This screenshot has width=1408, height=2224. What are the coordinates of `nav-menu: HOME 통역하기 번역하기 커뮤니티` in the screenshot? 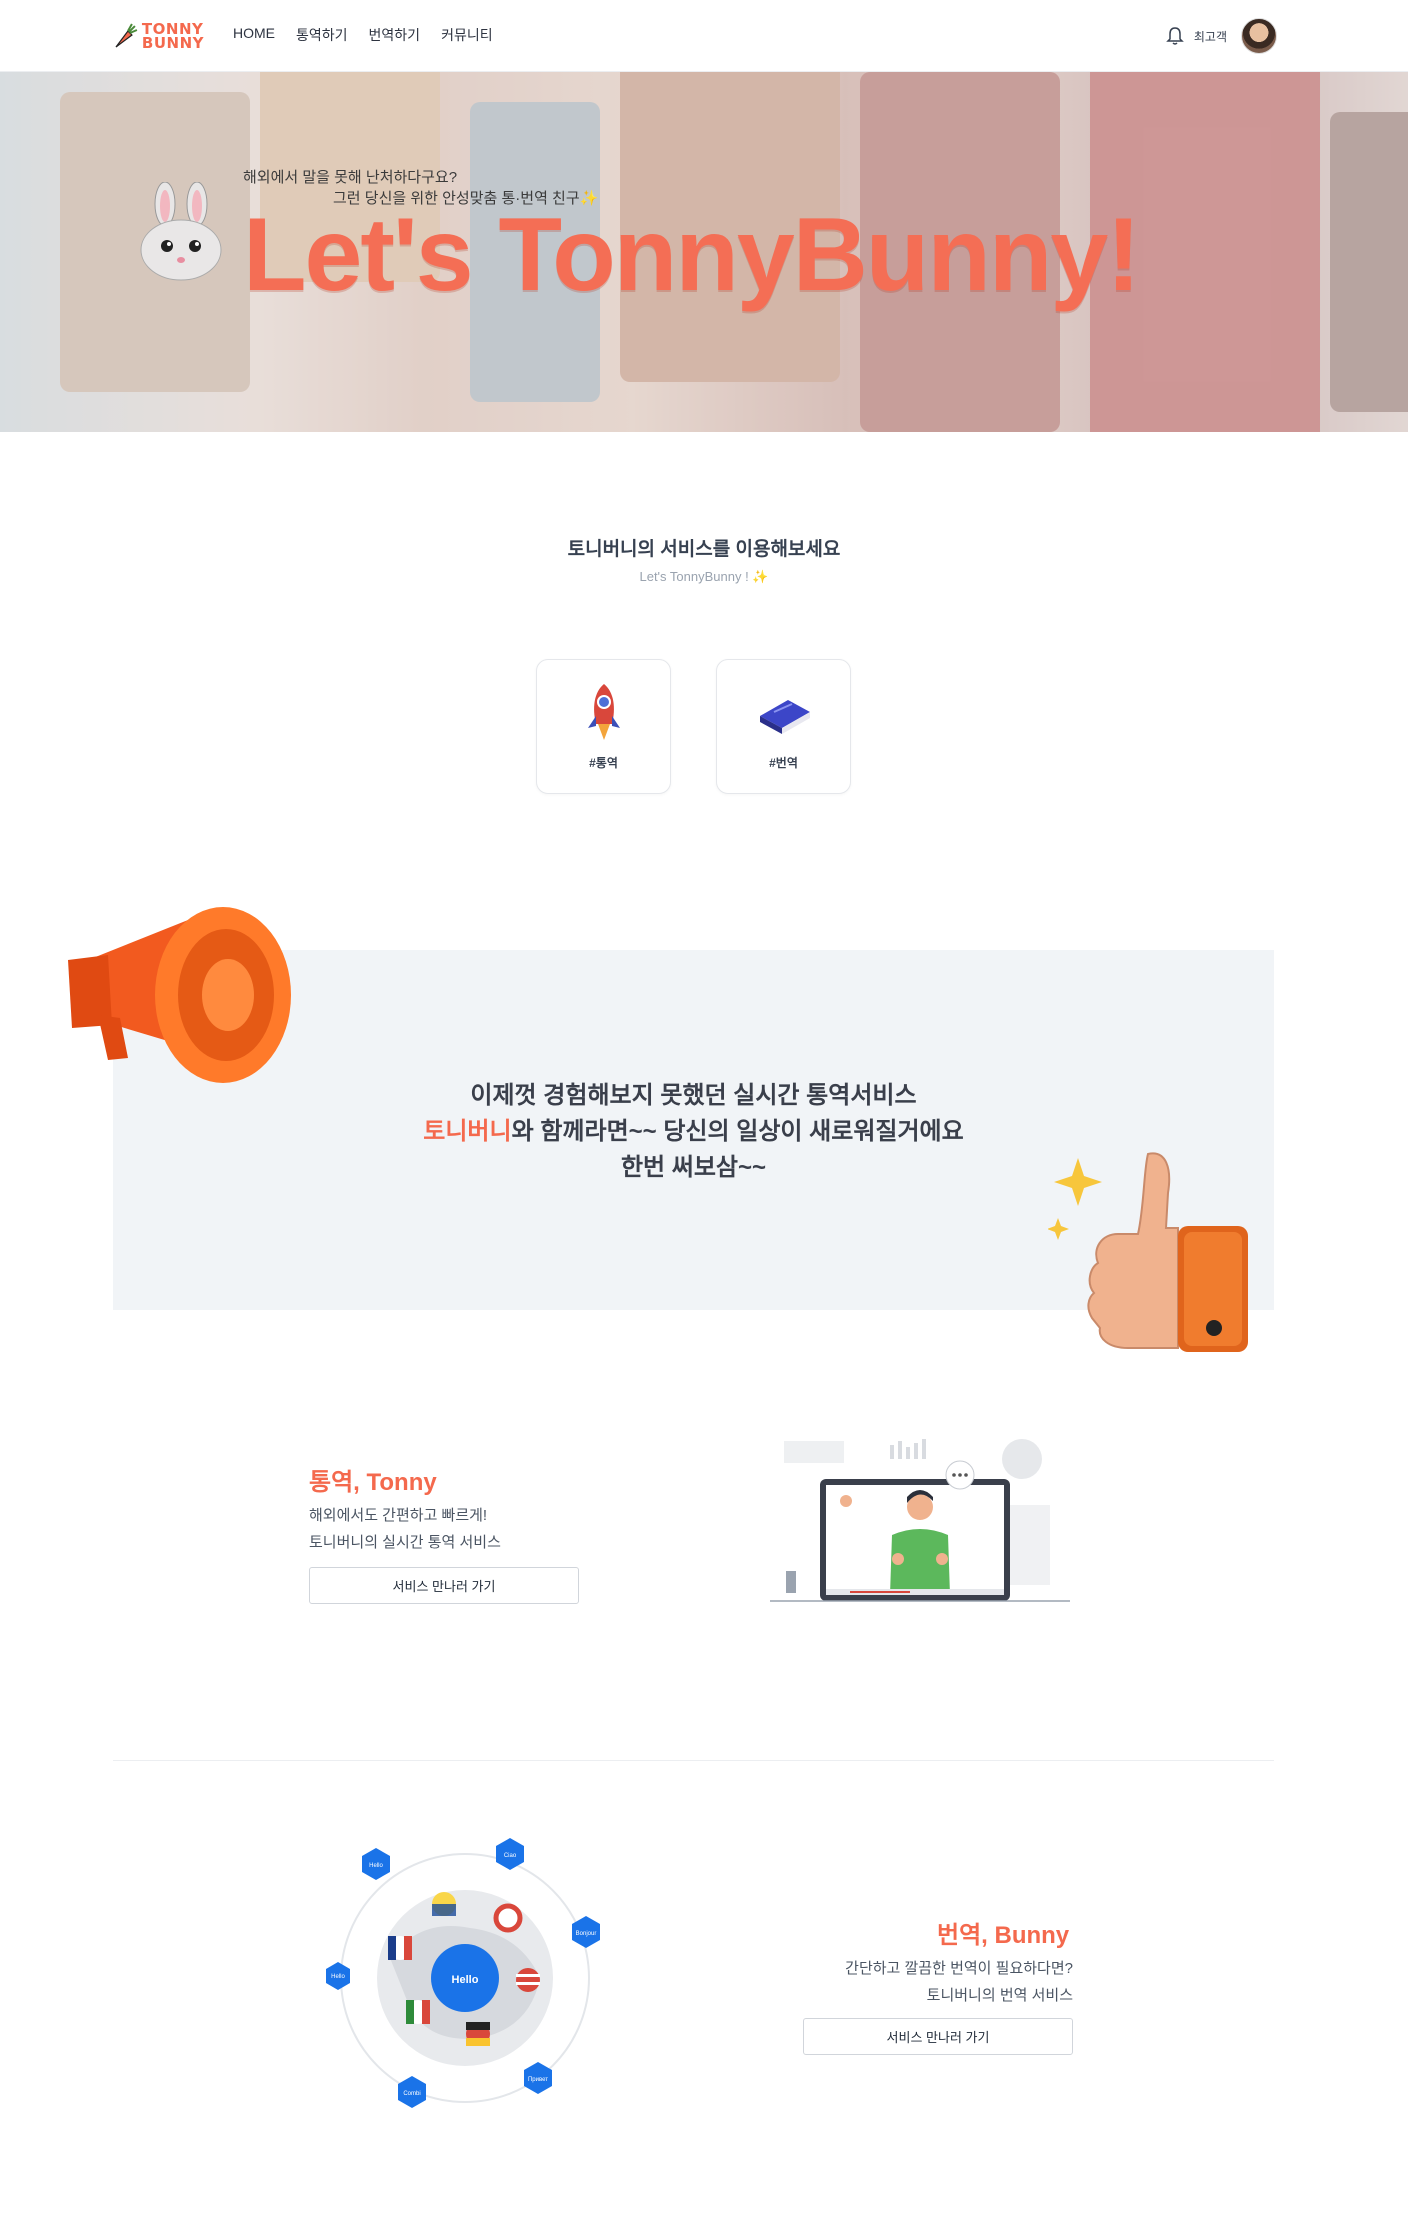 It's located at (363, 35).